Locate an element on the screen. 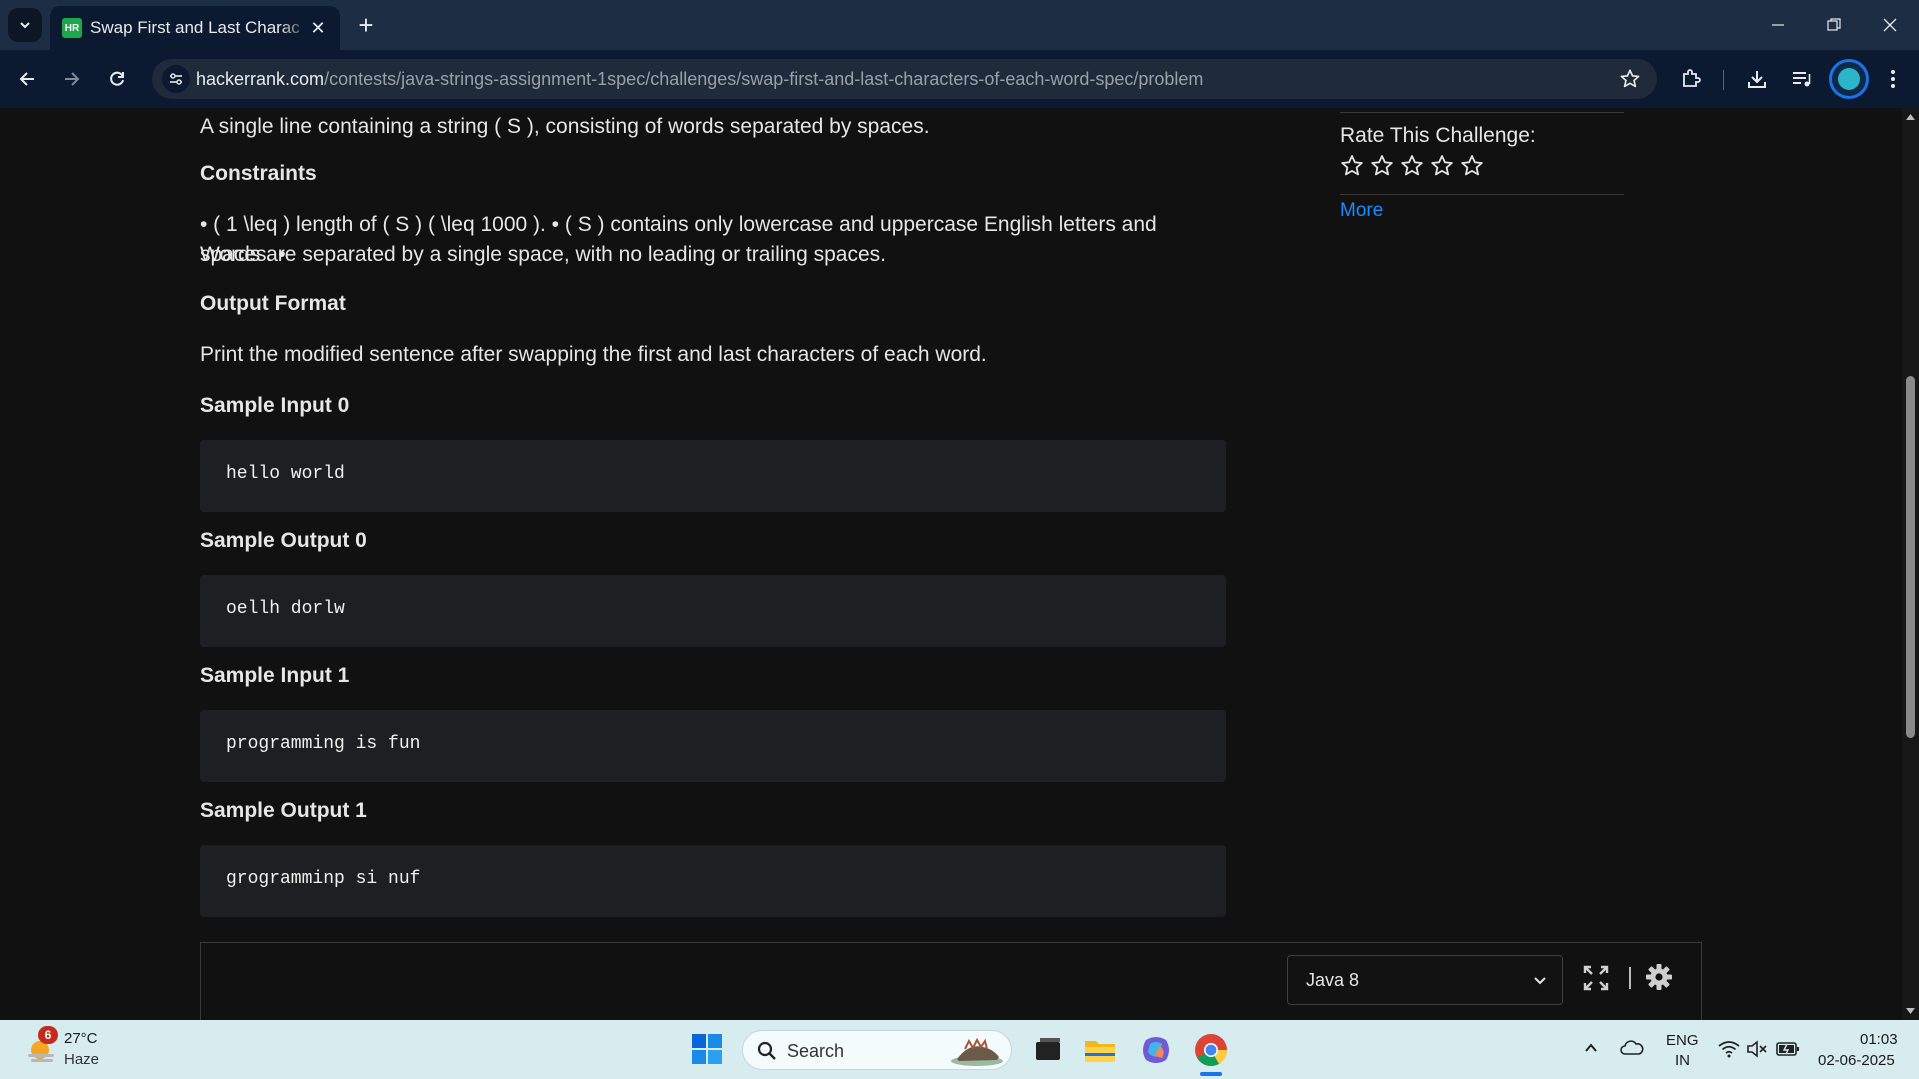  language-select-value: Java 8 is located at coordinates (1333, 980).